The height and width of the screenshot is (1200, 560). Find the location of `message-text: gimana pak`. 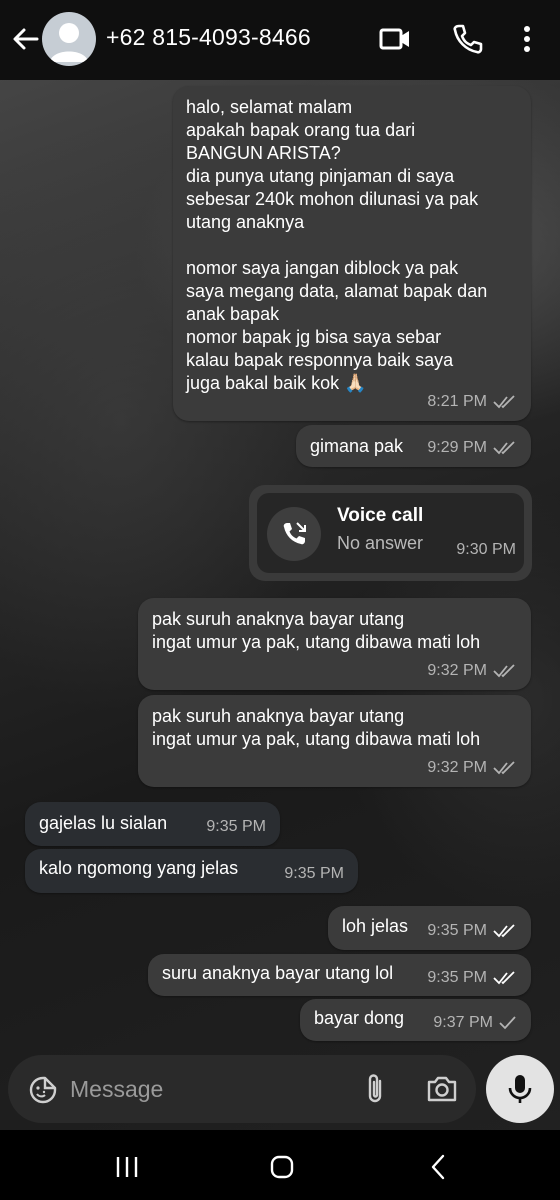

message-text: gimana pak is located at coordinates (357, 446).